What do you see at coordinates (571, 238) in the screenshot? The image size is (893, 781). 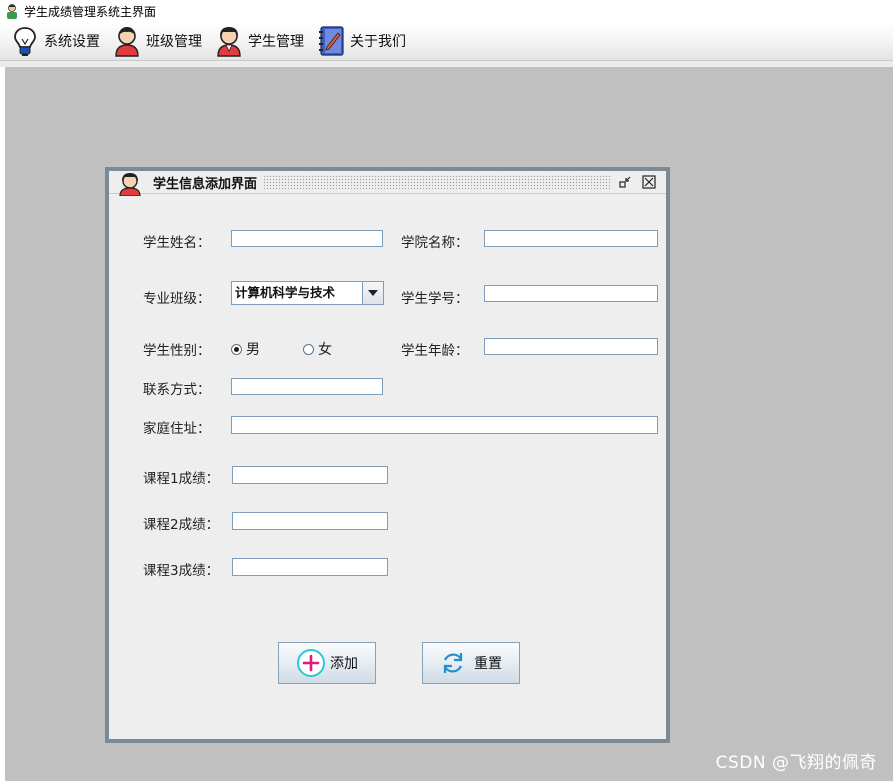 I see `college-input` at bounding box center [571, 238].